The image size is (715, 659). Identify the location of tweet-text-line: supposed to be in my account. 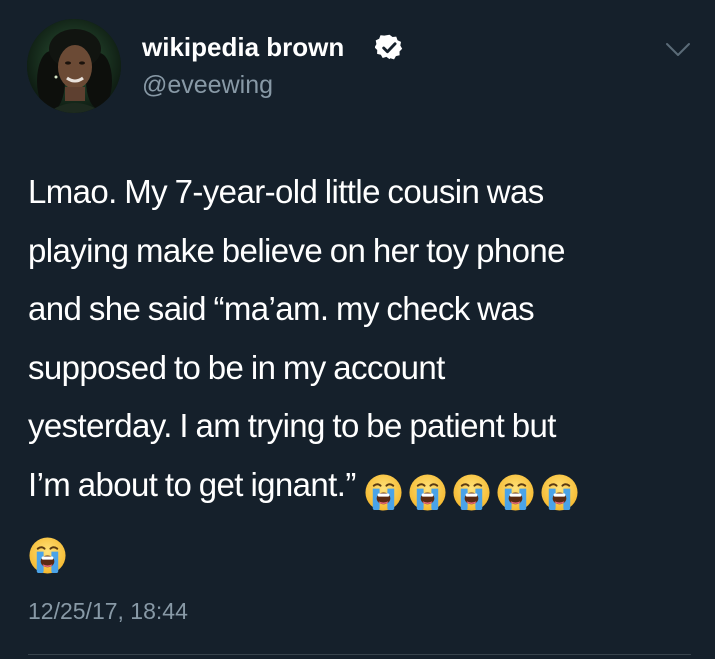
(236, 367).